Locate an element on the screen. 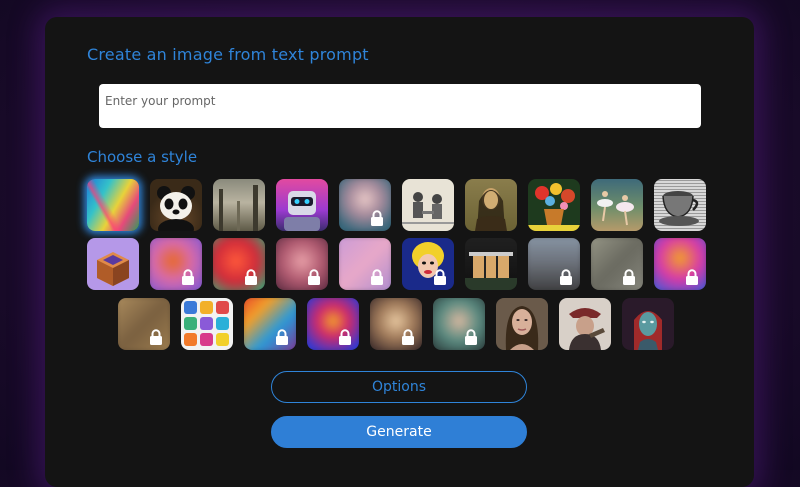 The image size is (800, 487). style-tile-isometric-box is located at coordinates (113, 264).